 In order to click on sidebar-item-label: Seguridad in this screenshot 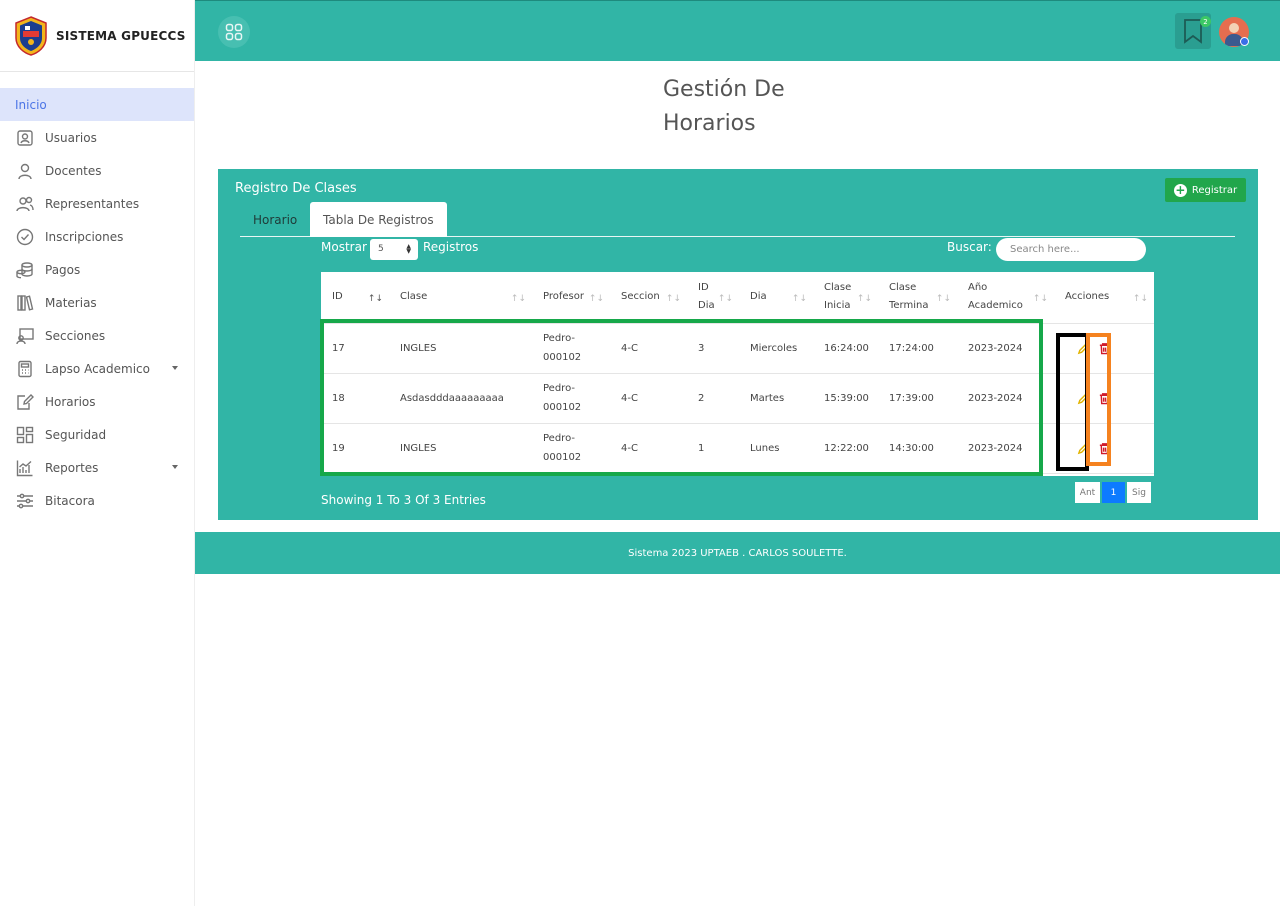, I will do `click(76, 434)`.